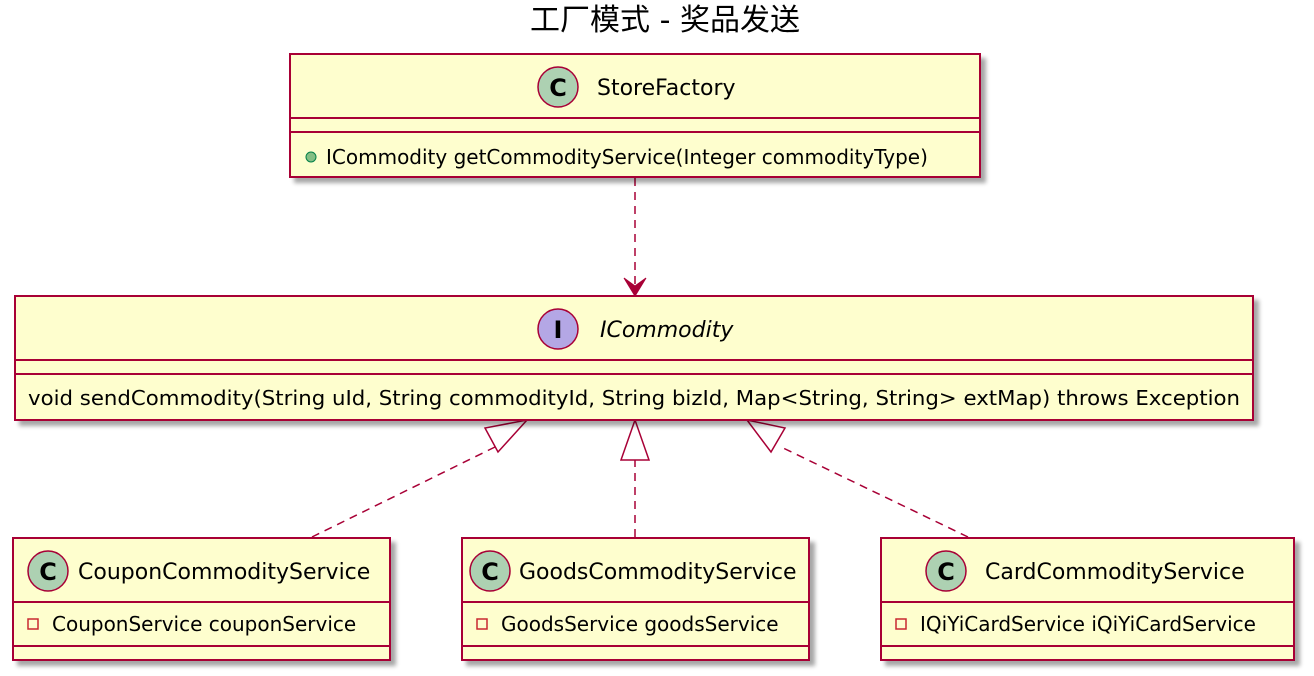  I want to click on realization-arrow-coupon, so click(420, 478).